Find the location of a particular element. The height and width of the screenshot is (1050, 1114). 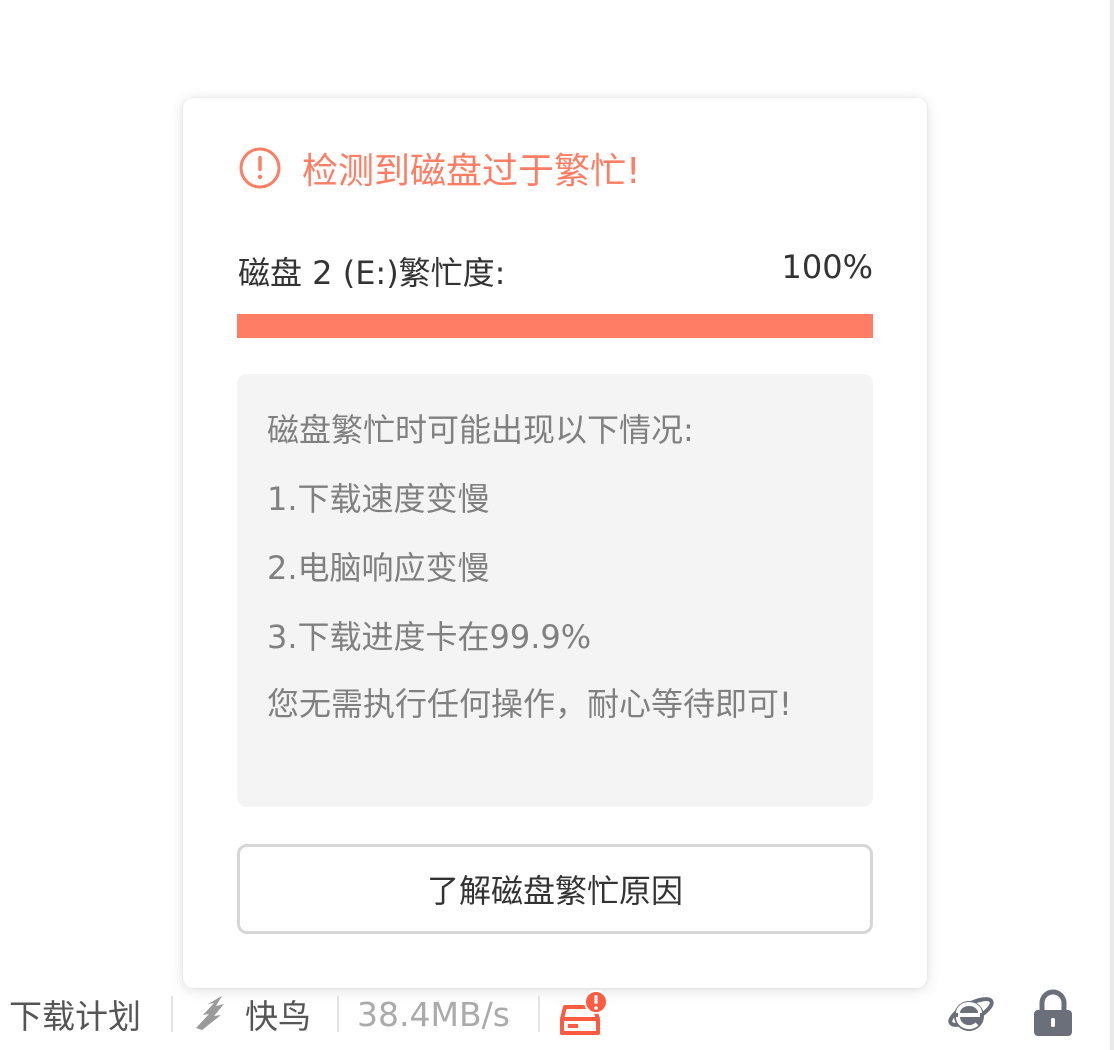

status-bar: 下载计划 快鸟 38.4MB/s is located at coordinates (557, 1014).